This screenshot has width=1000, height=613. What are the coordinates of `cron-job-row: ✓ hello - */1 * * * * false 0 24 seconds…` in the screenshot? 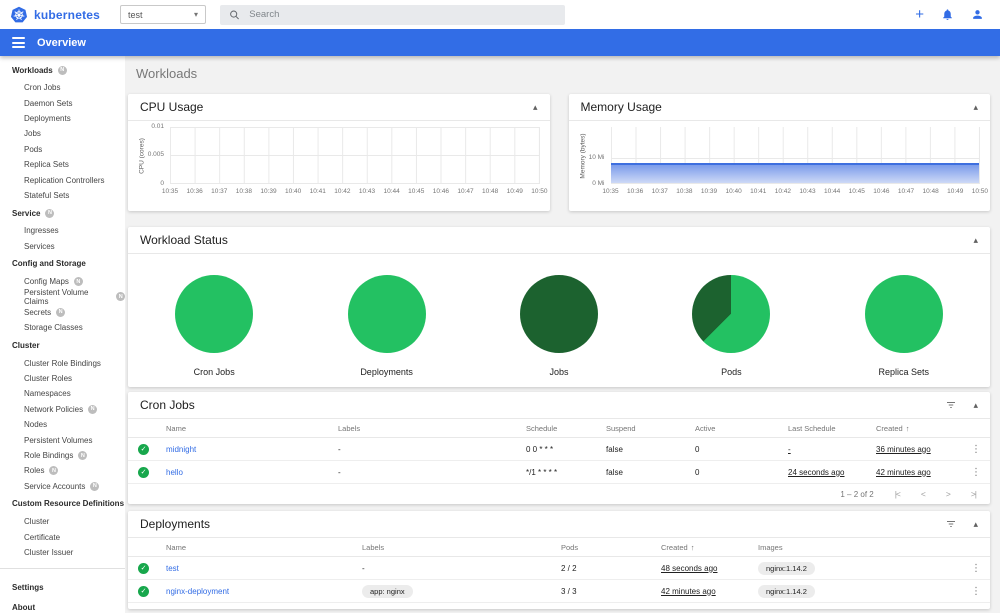 It's located at (559, 472).